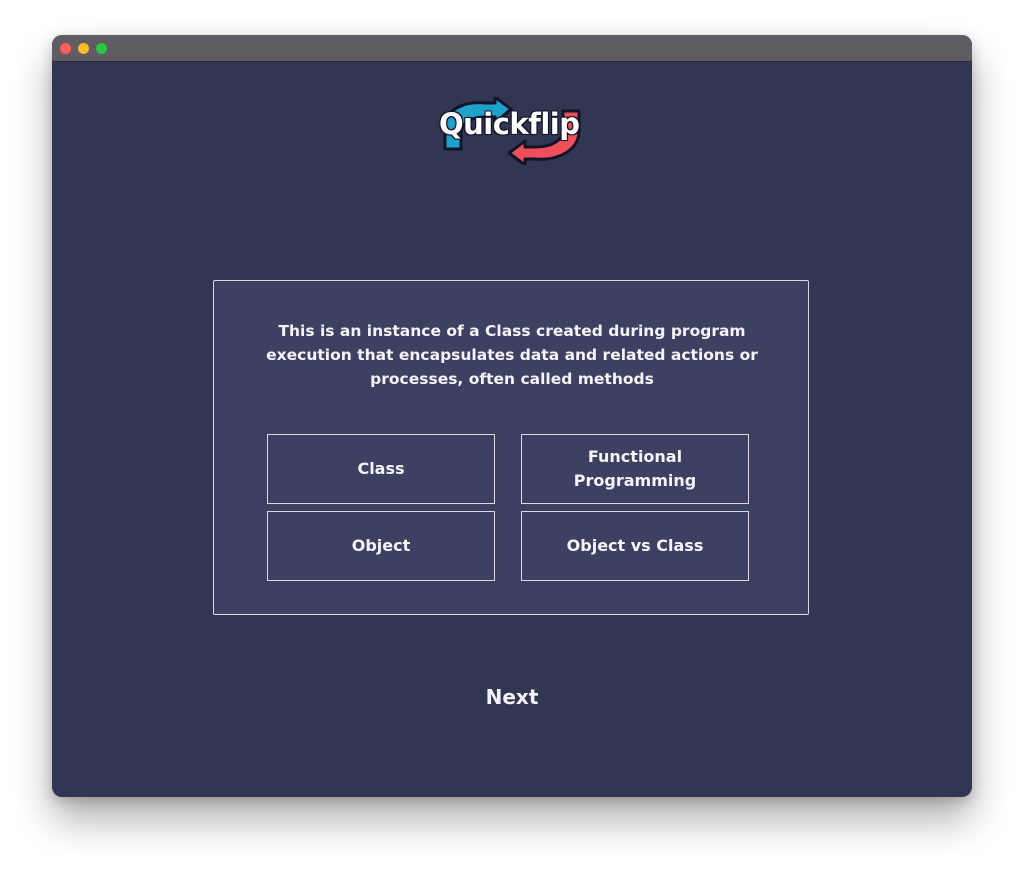  I want to click on answer-option-label: Object, so click(381, 545).